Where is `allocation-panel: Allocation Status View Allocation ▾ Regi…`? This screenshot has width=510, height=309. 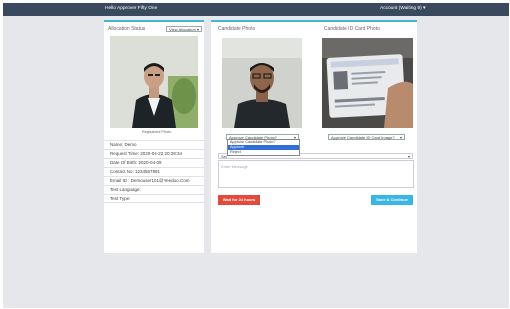 allocation-panel: Allocation Status View Allocation ▾ Regi… is located at coordinates (154, 136).